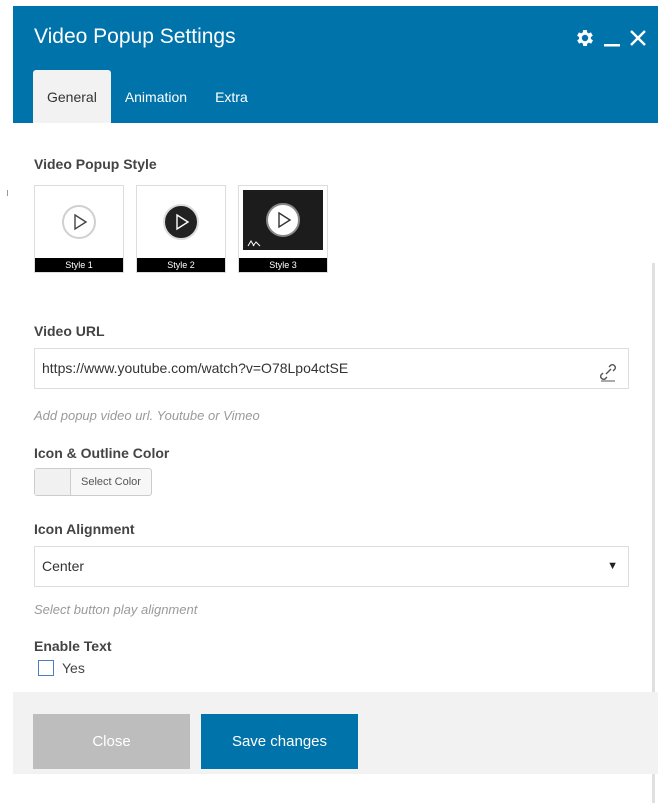 The height and width of the screenshot is (803, 658). What do you see at coordinates (63, 566) in the screenshot?
I see `icon-alignment-value: Center` at bounding box center [63, 566].